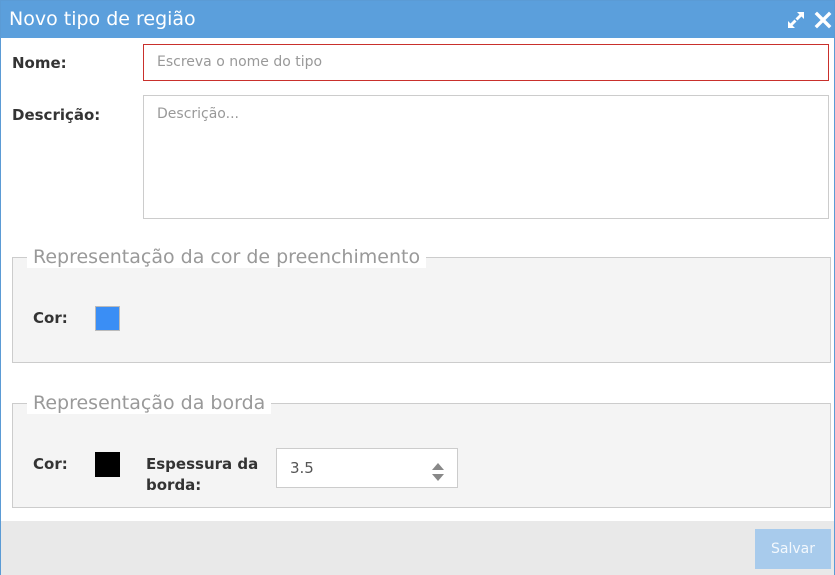 The height and width of the screenshot is (575, 835). I want to click on fill-section-legend: Representação da cor de preenchimento, so click(227, 257).